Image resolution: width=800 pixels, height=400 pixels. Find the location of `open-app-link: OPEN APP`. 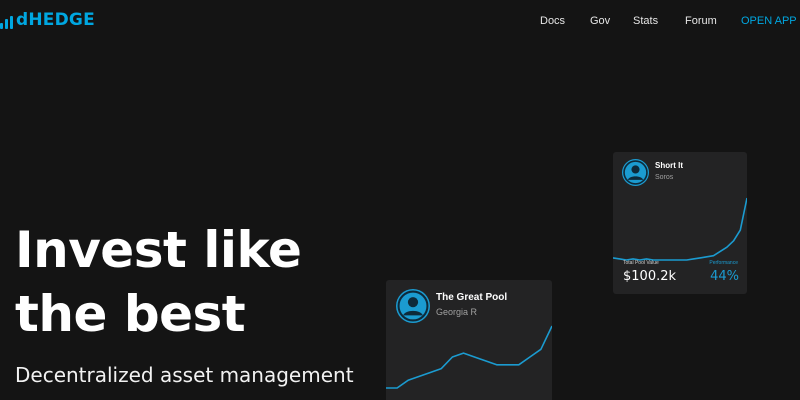

open-app-link: OPEN APP is located at coordinates (769, 21).